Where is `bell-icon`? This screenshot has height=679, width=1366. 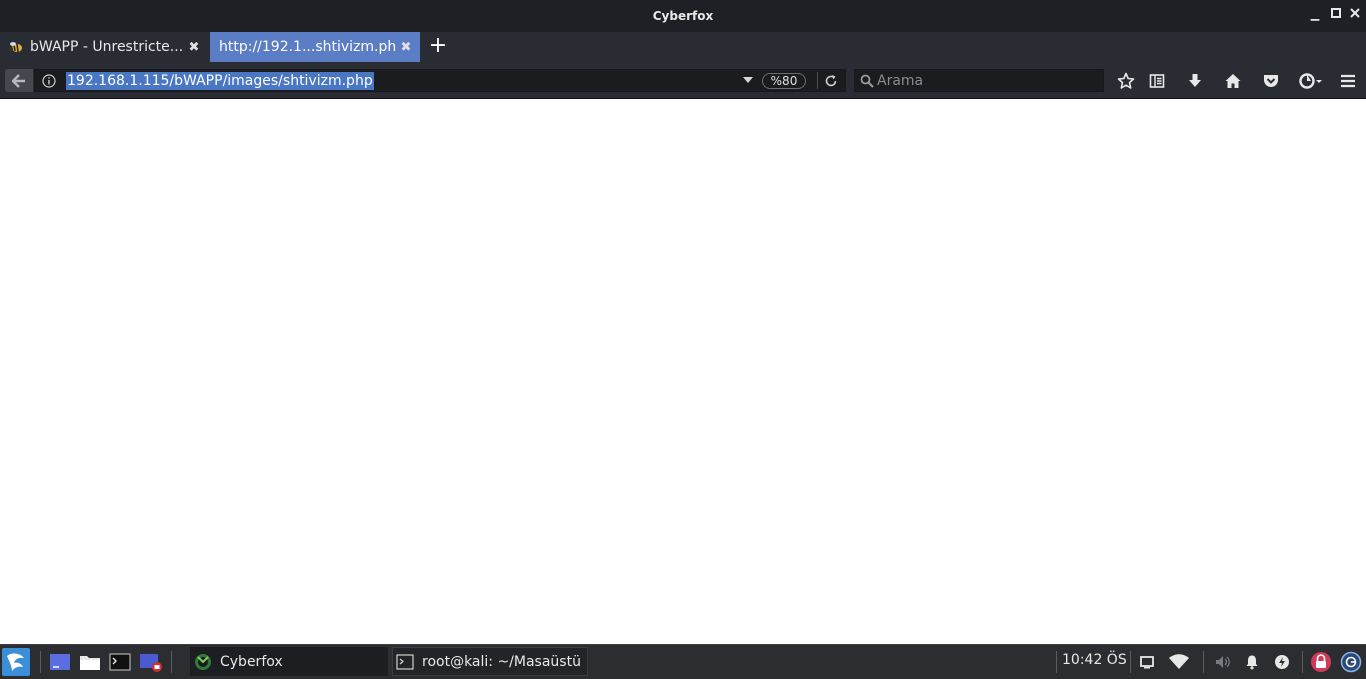 bell-icon is located at coordinates (1252, 662).